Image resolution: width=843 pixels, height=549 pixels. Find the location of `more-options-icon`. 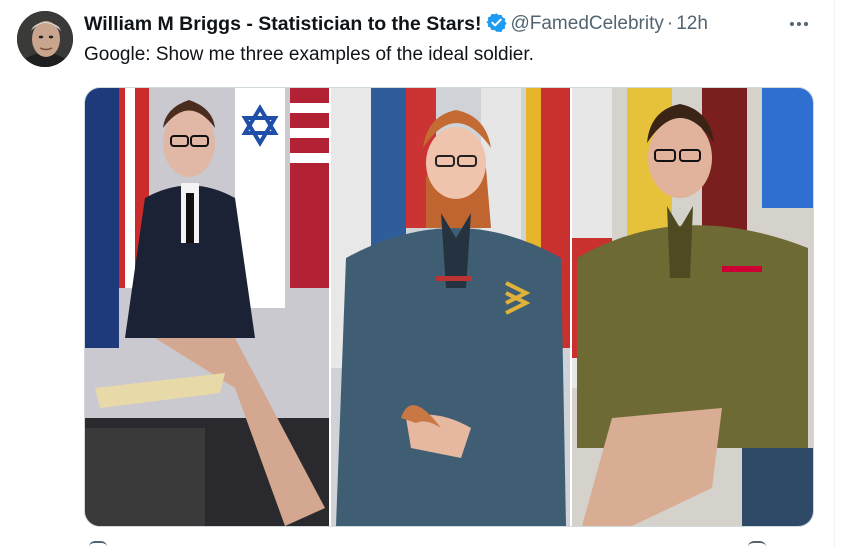

more-options-icon is located at coordinates (799, 23).